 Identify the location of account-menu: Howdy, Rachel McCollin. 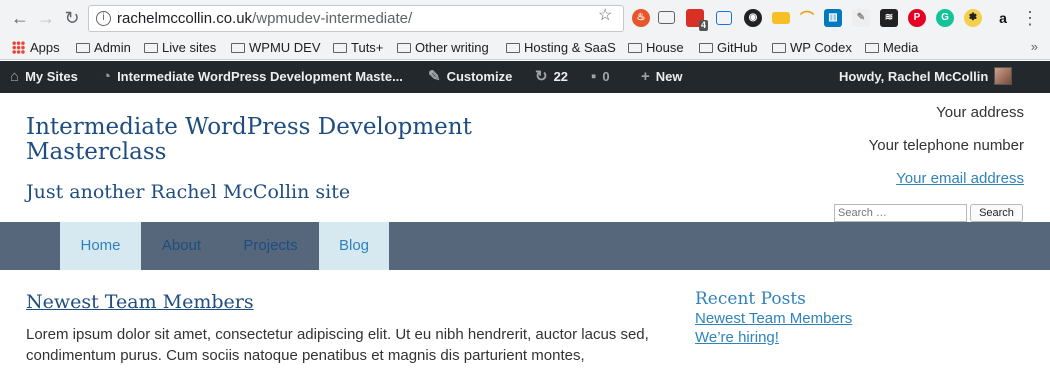
(926, 77).